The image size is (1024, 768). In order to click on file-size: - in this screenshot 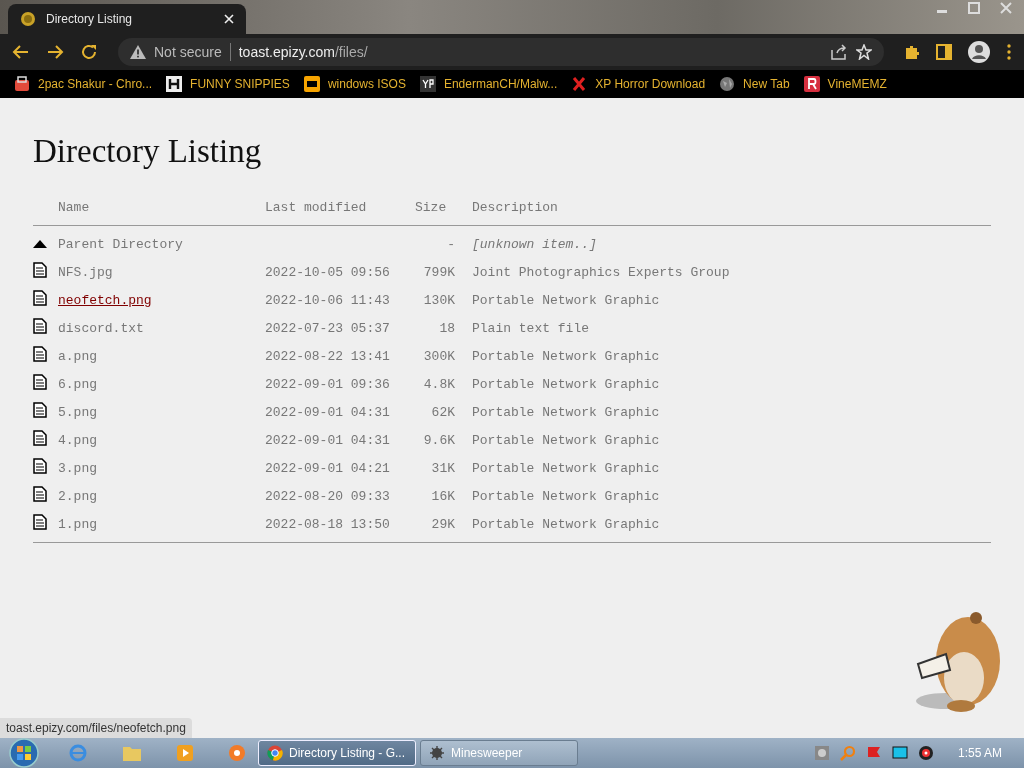, I will do `click(451, 244)`.